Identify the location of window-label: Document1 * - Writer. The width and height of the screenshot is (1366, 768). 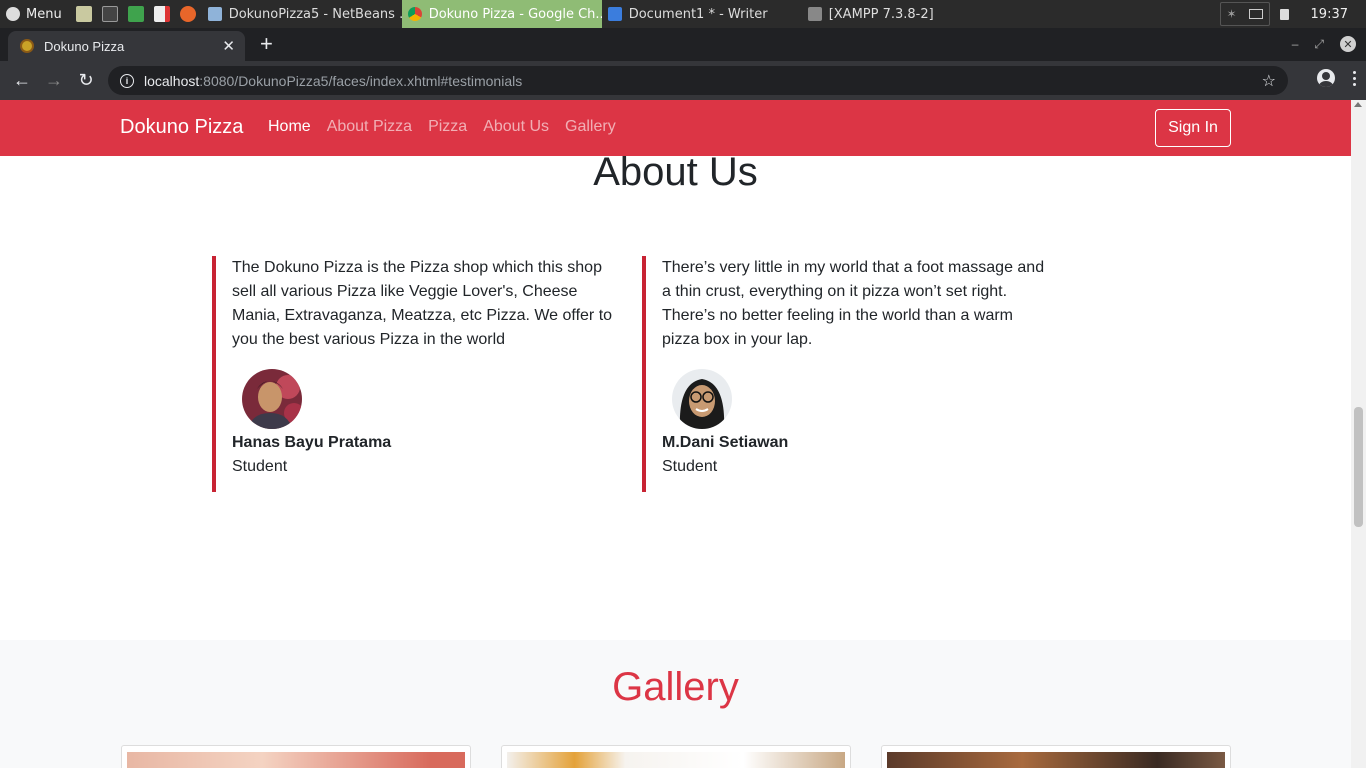
(698, 14).